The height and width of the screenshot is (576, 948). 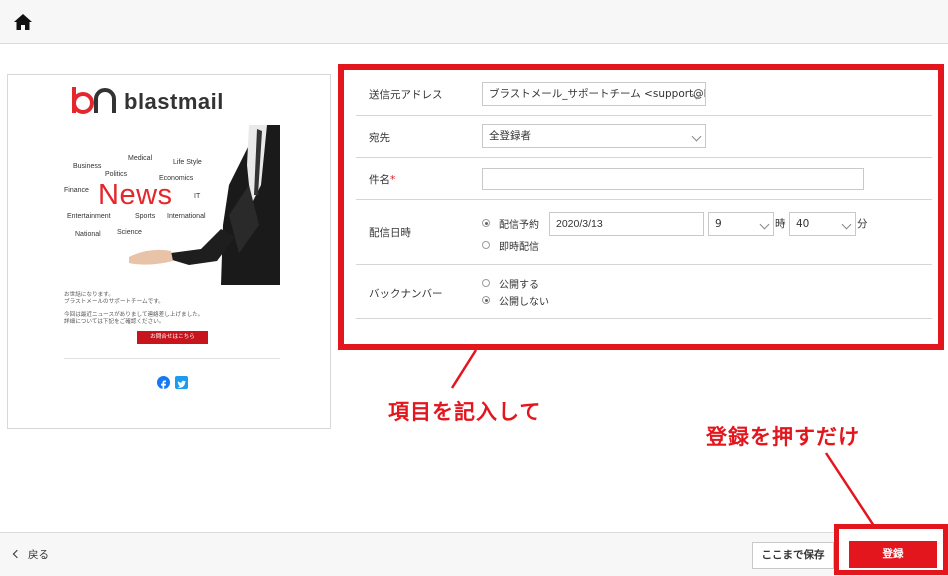 What do you see at coordinates (382, 180) in the screenshot?
I see `subject-label: 件名*` at bounding box center [382, 180].